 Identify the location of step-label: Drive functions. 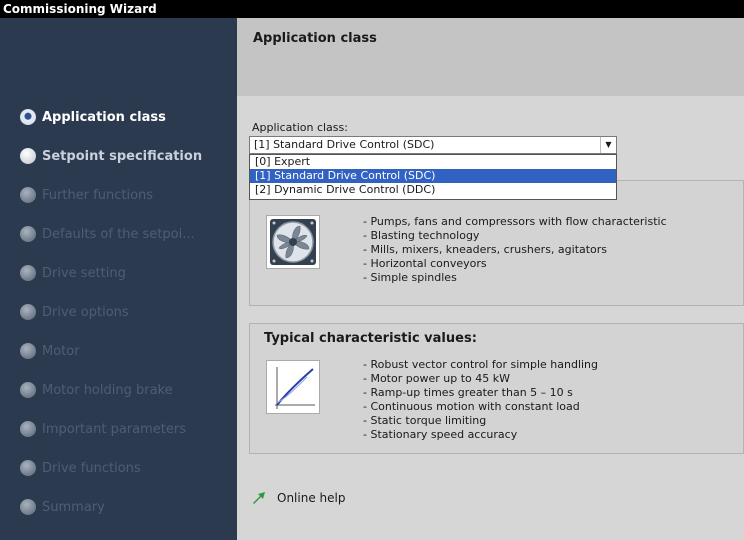
(91, 468).